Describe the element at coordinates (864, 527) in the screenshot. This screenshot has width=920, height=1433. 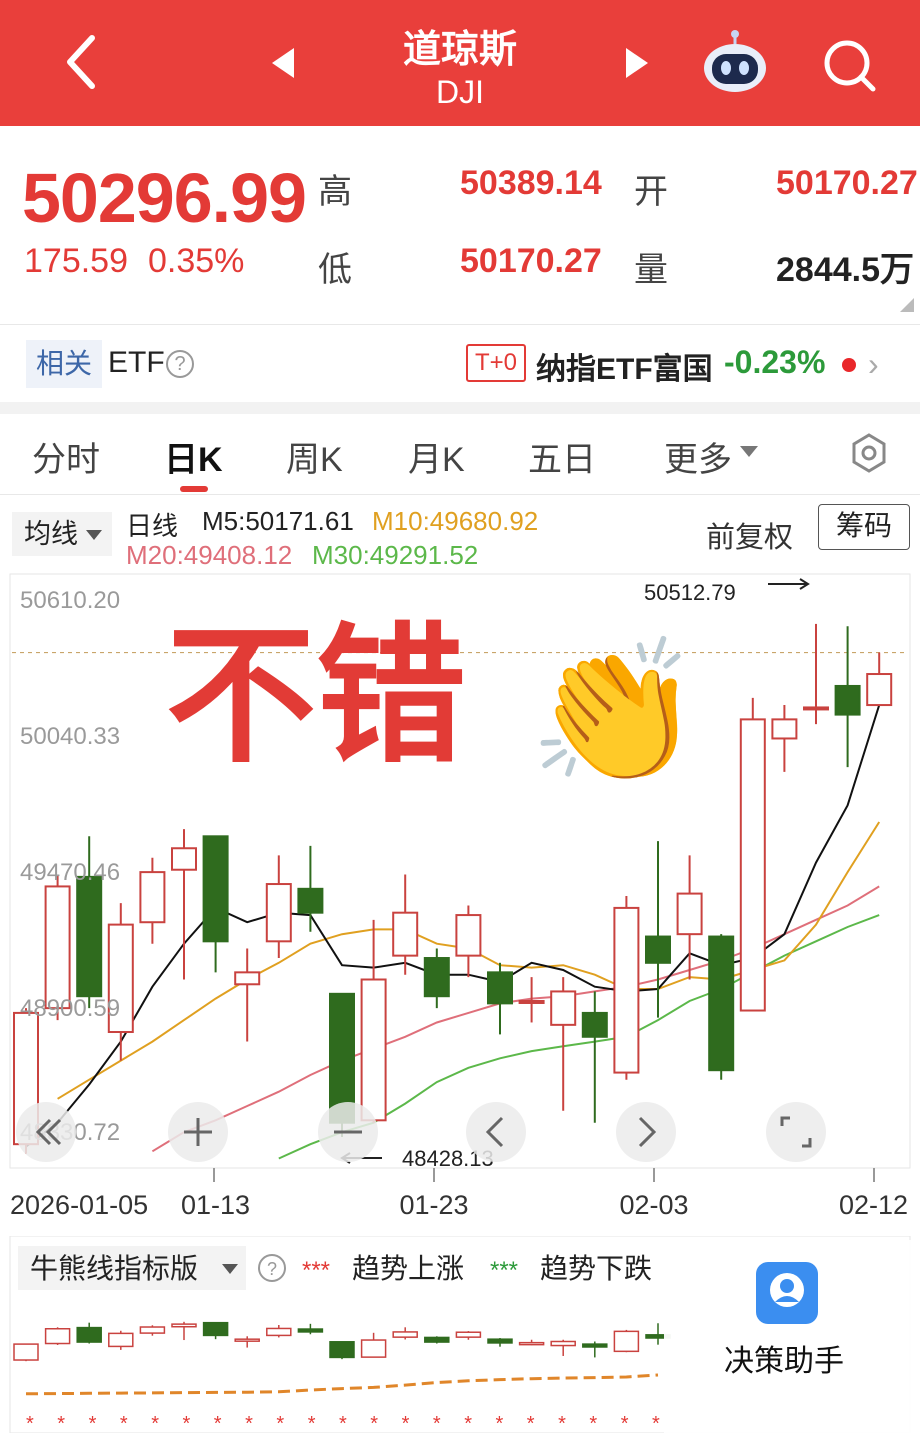
I see `chip-distribution-button: 筹码` at that location.